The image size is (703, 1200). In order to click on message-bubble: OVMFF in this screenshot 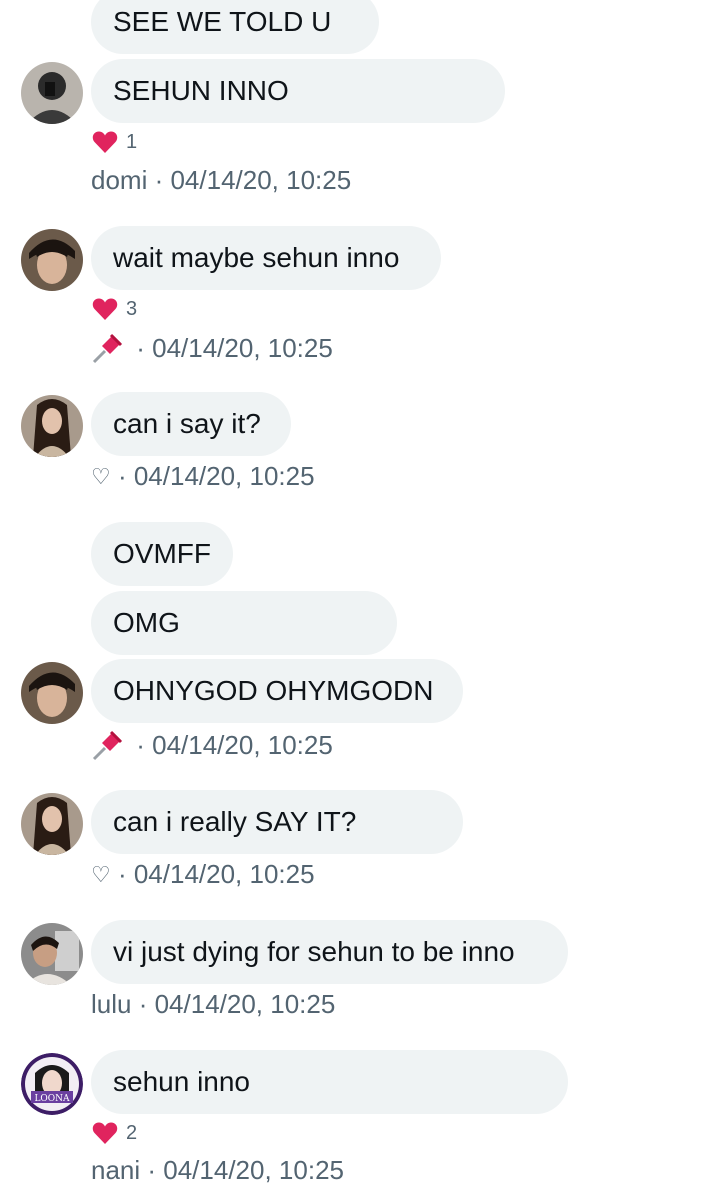, I will do `click(162, 554)`.